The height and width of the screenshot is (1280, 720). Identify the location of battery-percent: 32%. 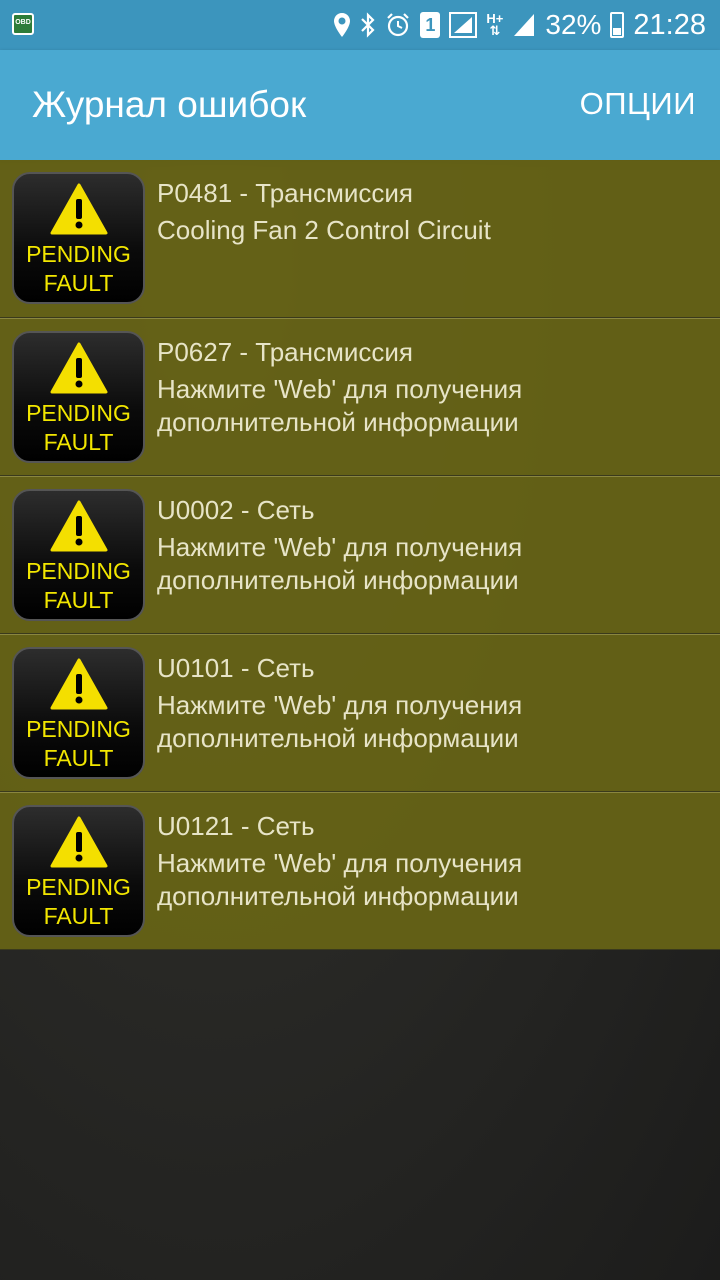
(573, 24).